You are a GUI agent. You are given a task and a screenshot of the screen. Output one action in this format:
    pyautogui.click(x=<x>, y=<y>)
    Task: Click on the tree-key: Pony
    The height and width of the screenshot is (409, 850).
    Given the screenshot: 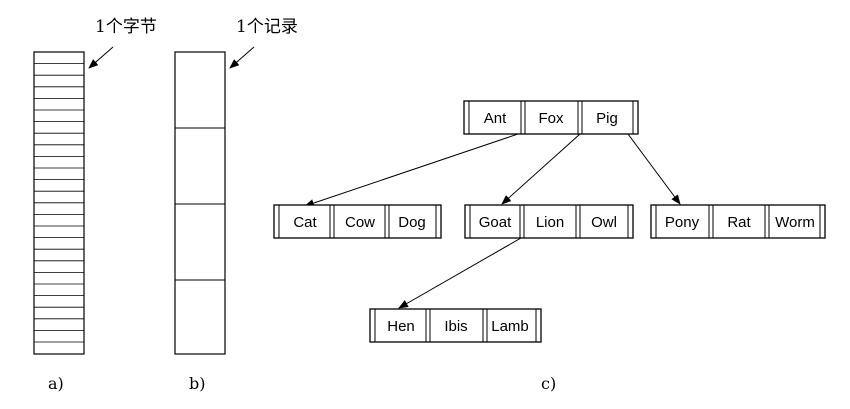 What is the action you would take?
    pyautogui.click(x=682, y=222)
    